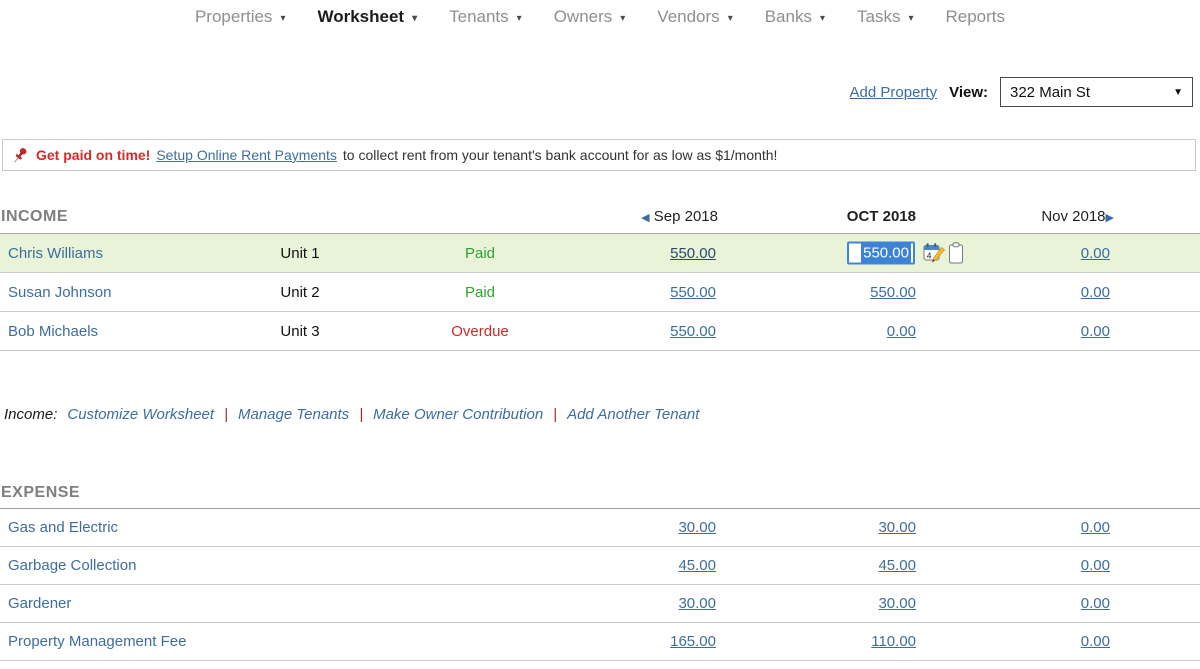 Image resolution: width=1200 pixels, height=669 pixels. I want to click on payment-status-badge: Overdue, so click(480, 331).